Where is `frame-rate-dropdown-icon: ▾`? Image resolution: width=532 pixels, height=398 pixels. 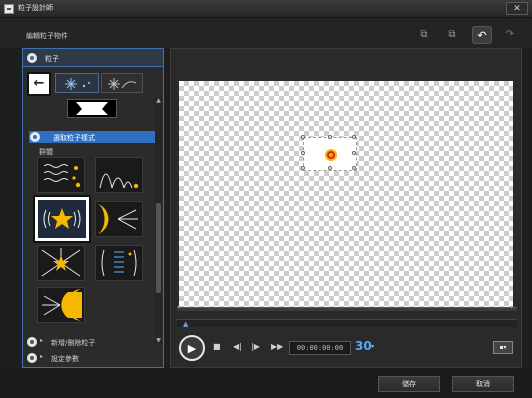
frame-rate-dropdown-icon: ▾ is located at coordinates (372, 346).